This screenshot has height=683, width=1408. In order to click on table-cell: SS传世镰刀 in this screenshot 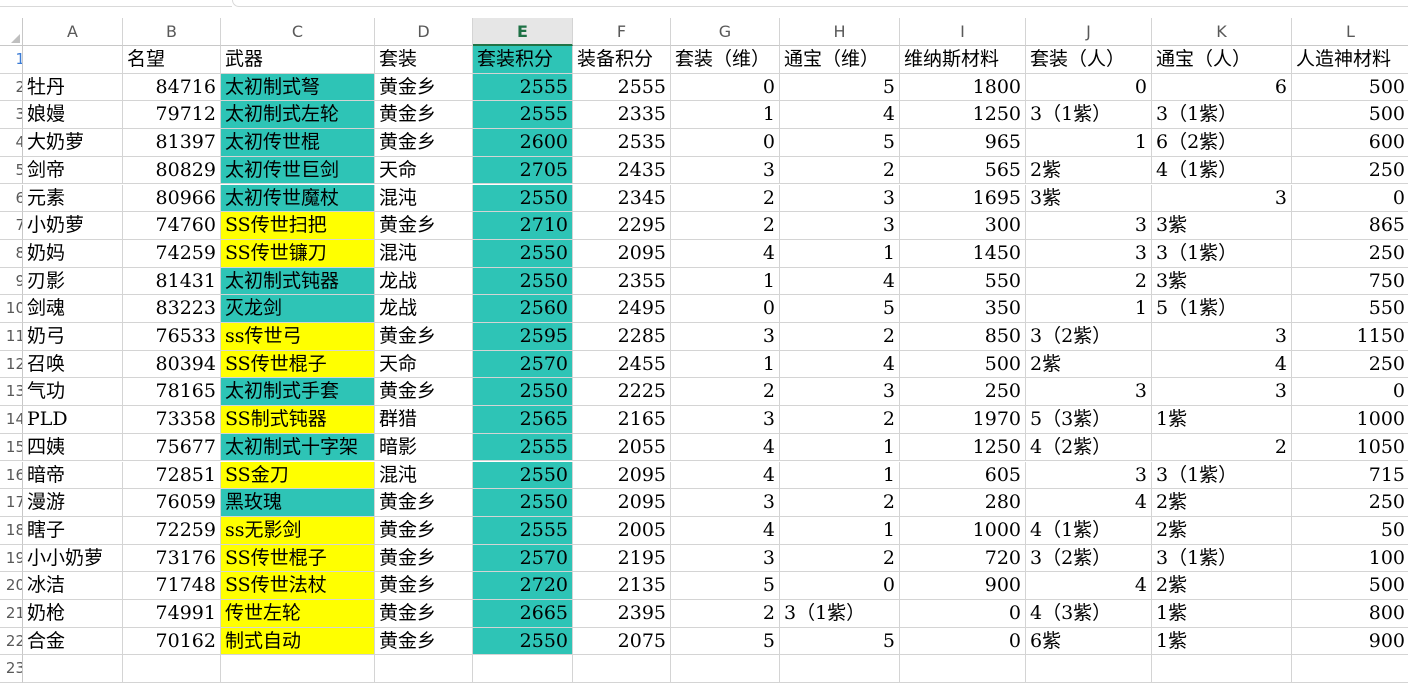, I will do `click(298, 253)`.